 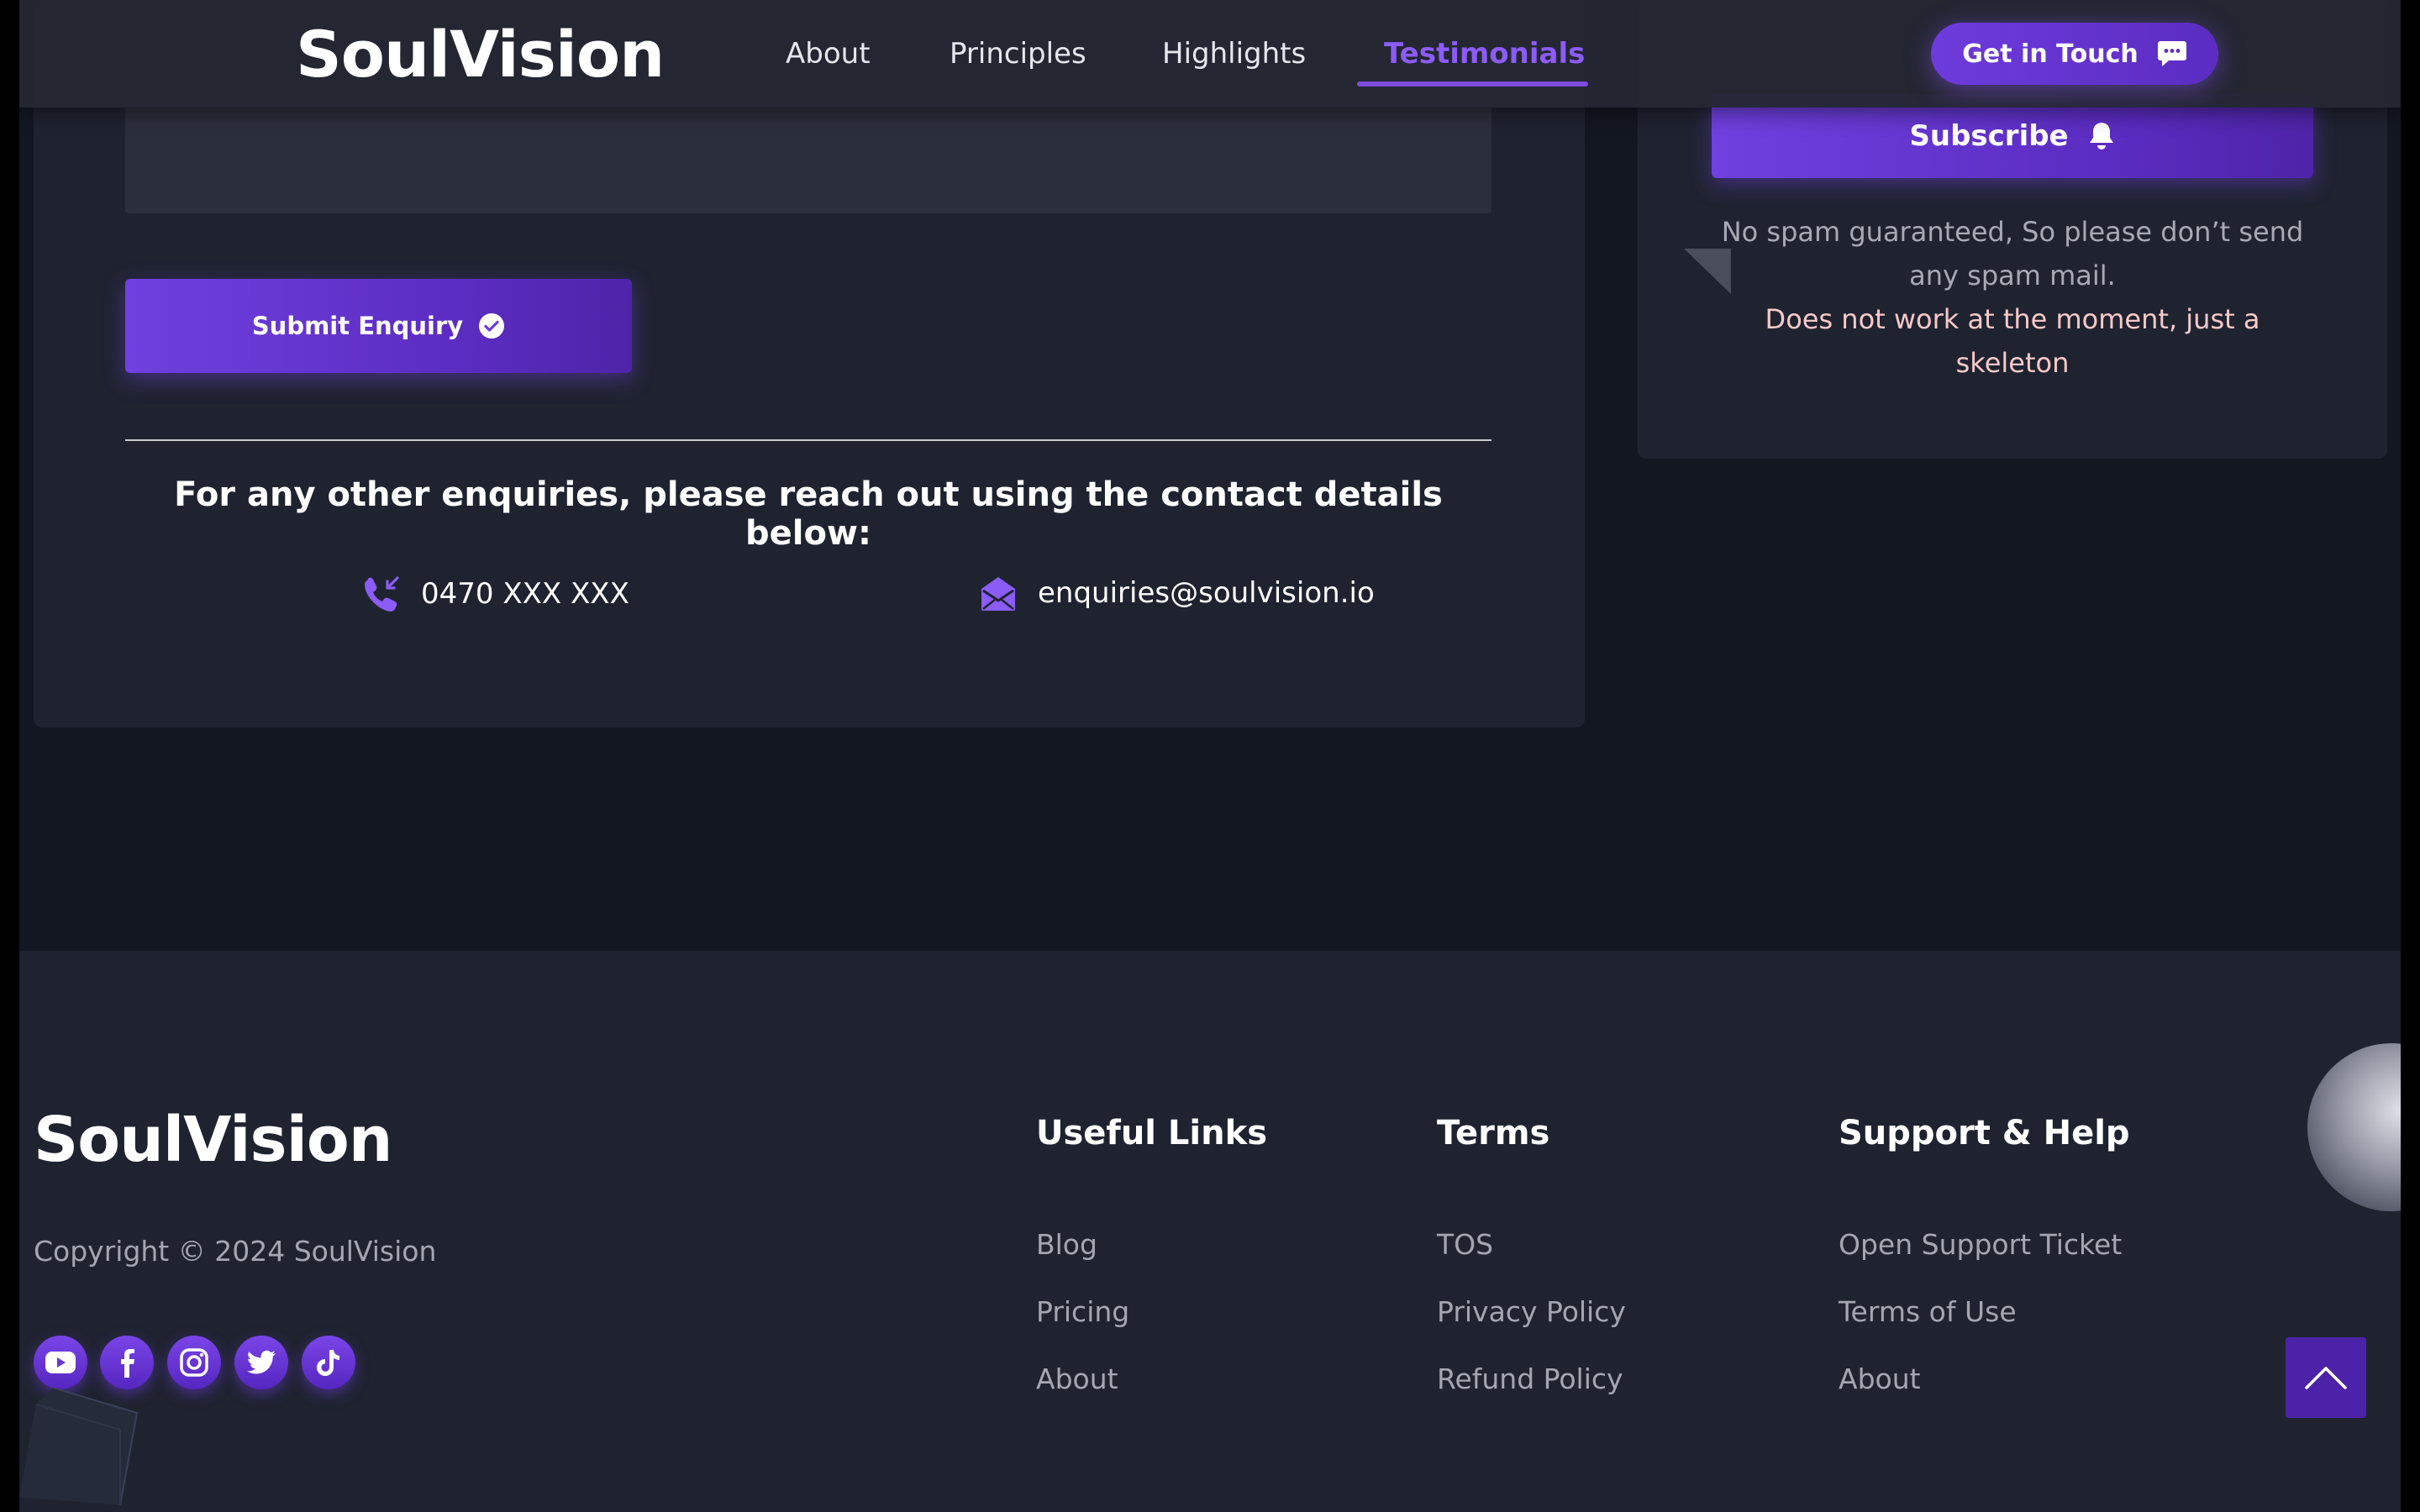 I want to click on nav-link-principles: Principles, so click(x=1018, y=54).